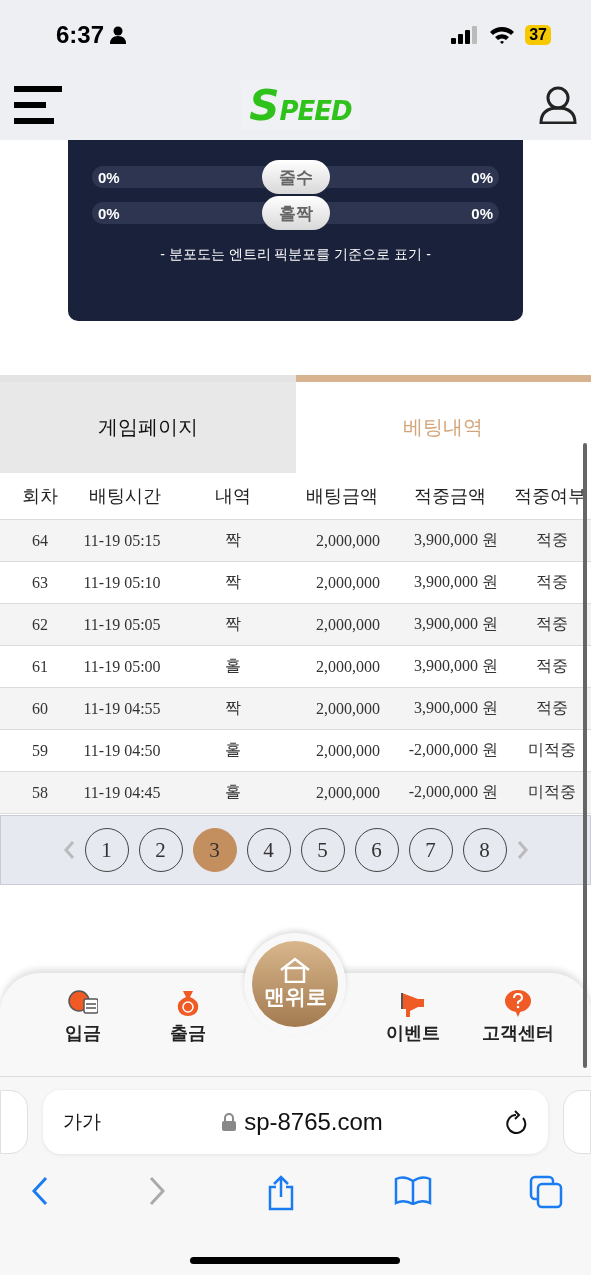 The width and height of the screenshot is (591, 1280). Describe the element at coordinates (295, 177) in the screenshot. I see `category-pill: 줄수` at that location.